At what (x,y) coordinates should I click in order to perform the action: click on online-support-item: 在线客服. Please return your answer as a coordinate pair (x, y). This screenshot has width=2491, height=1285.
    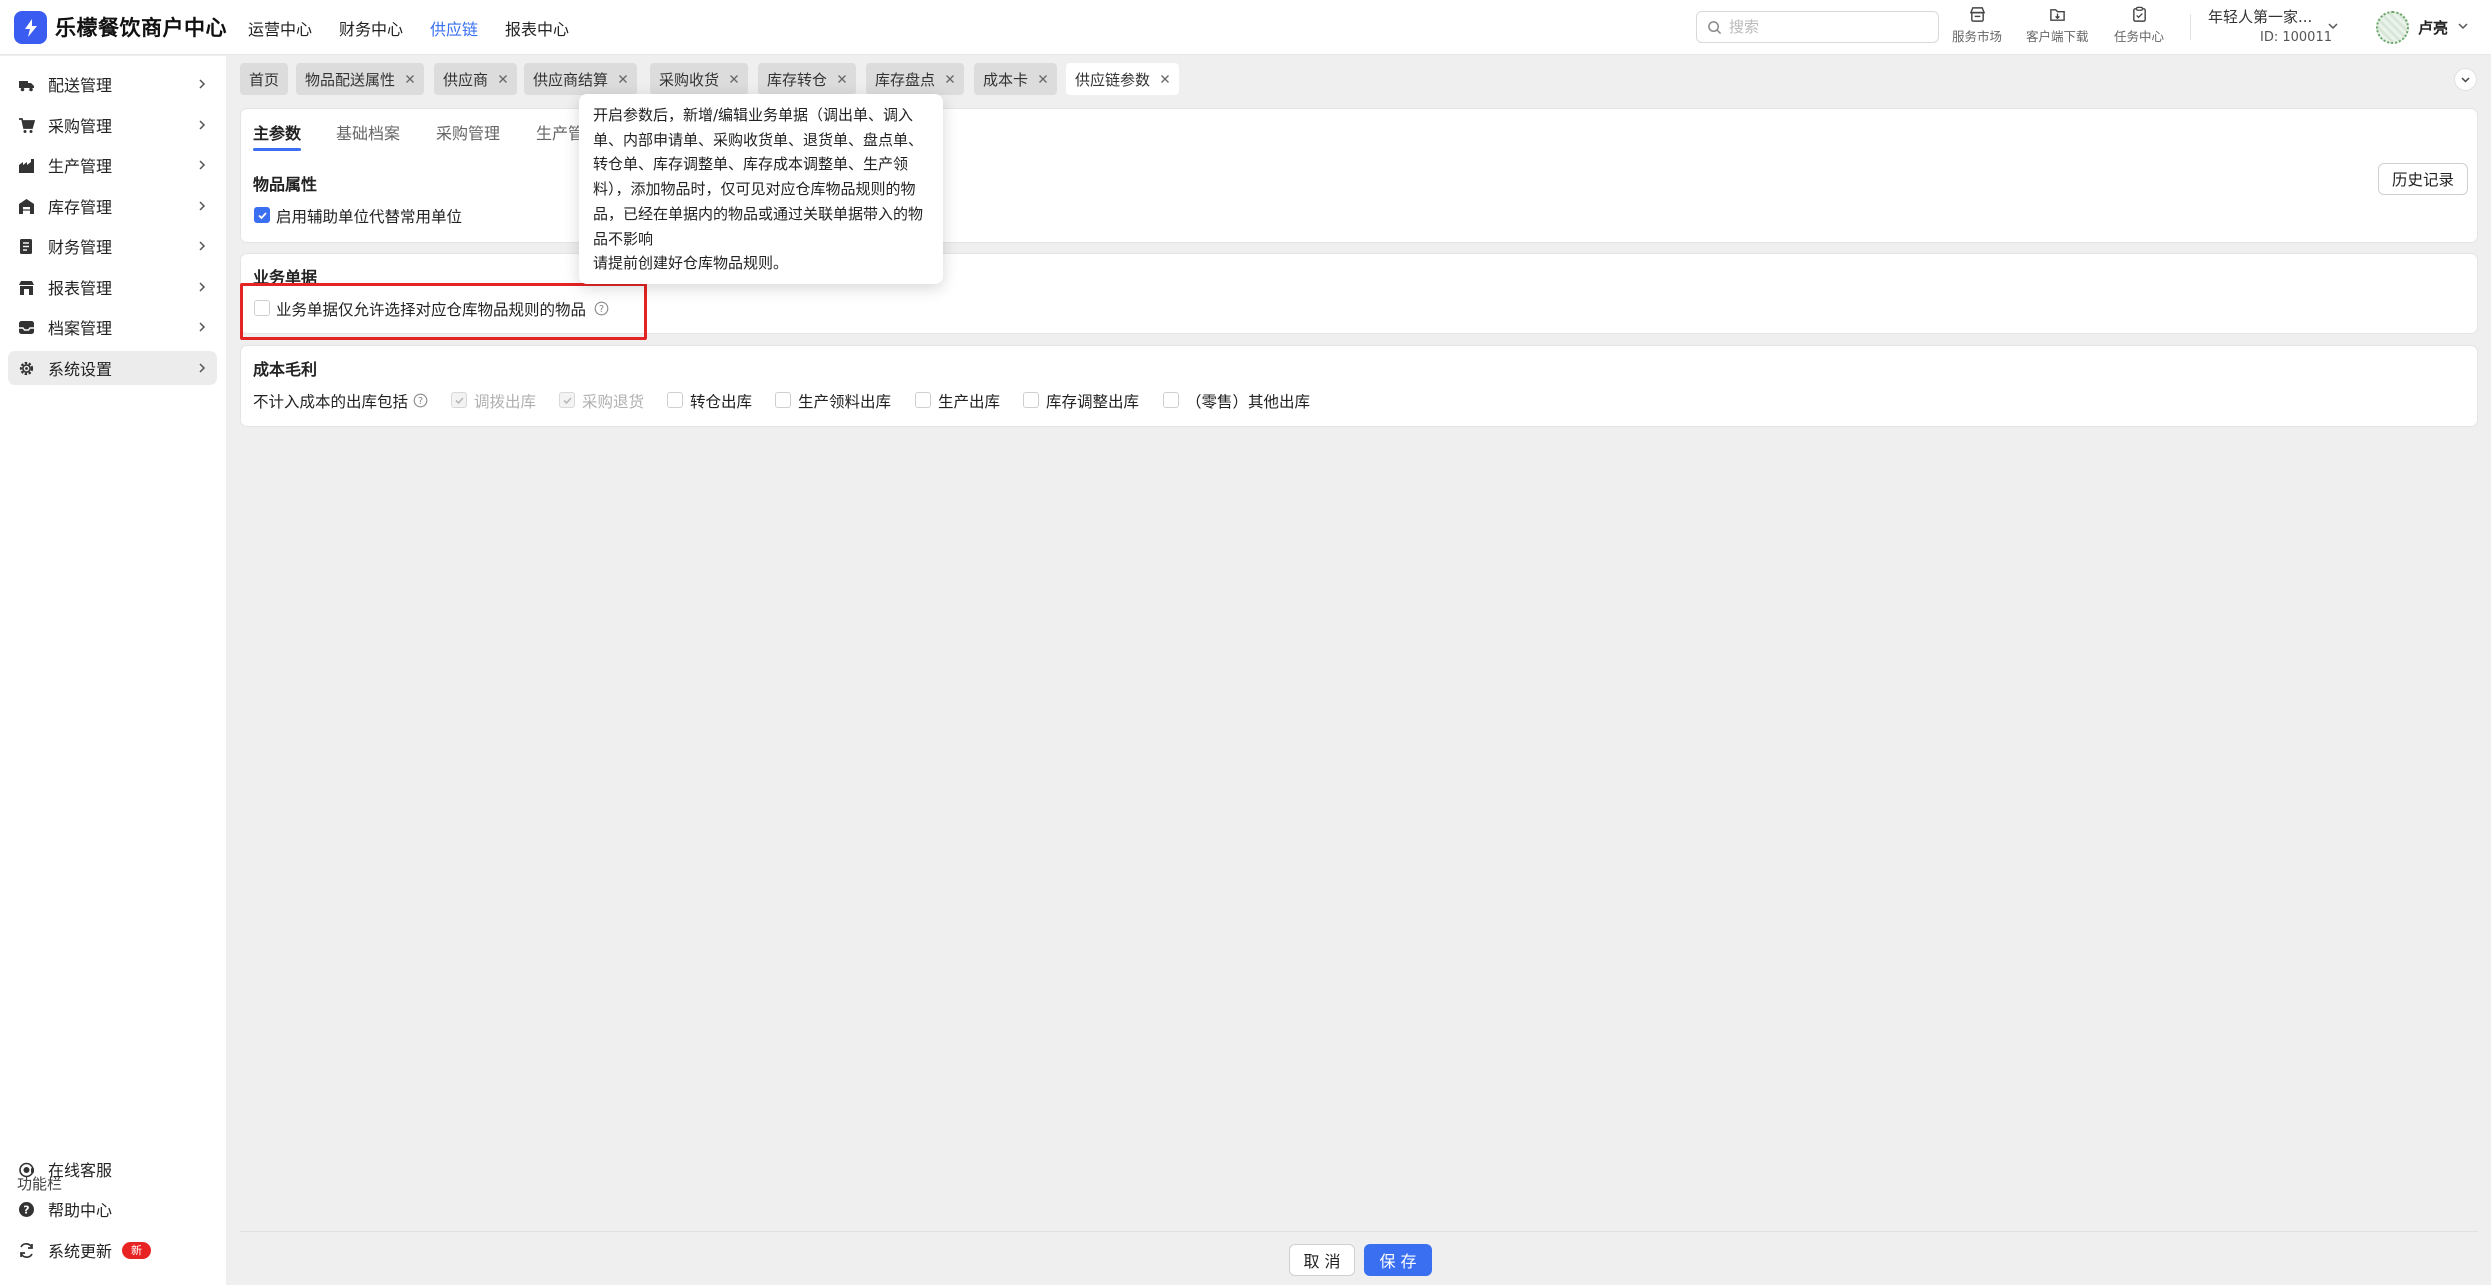
    Looking at the image, I should click on (112, 1169).